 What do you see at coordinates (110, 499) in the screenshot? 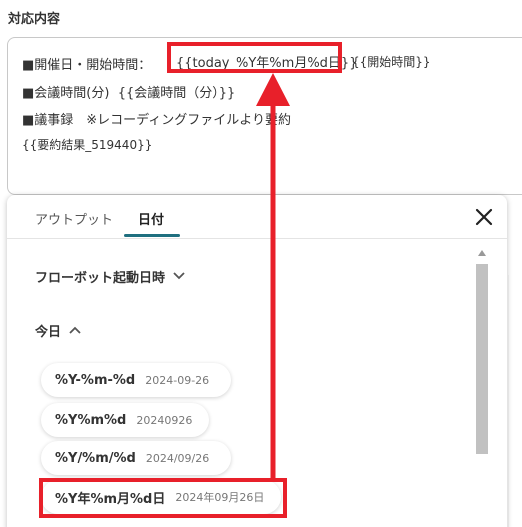
I see `date-format-pattern: %Y年%m月%d日` at bounding box center [110, 499].